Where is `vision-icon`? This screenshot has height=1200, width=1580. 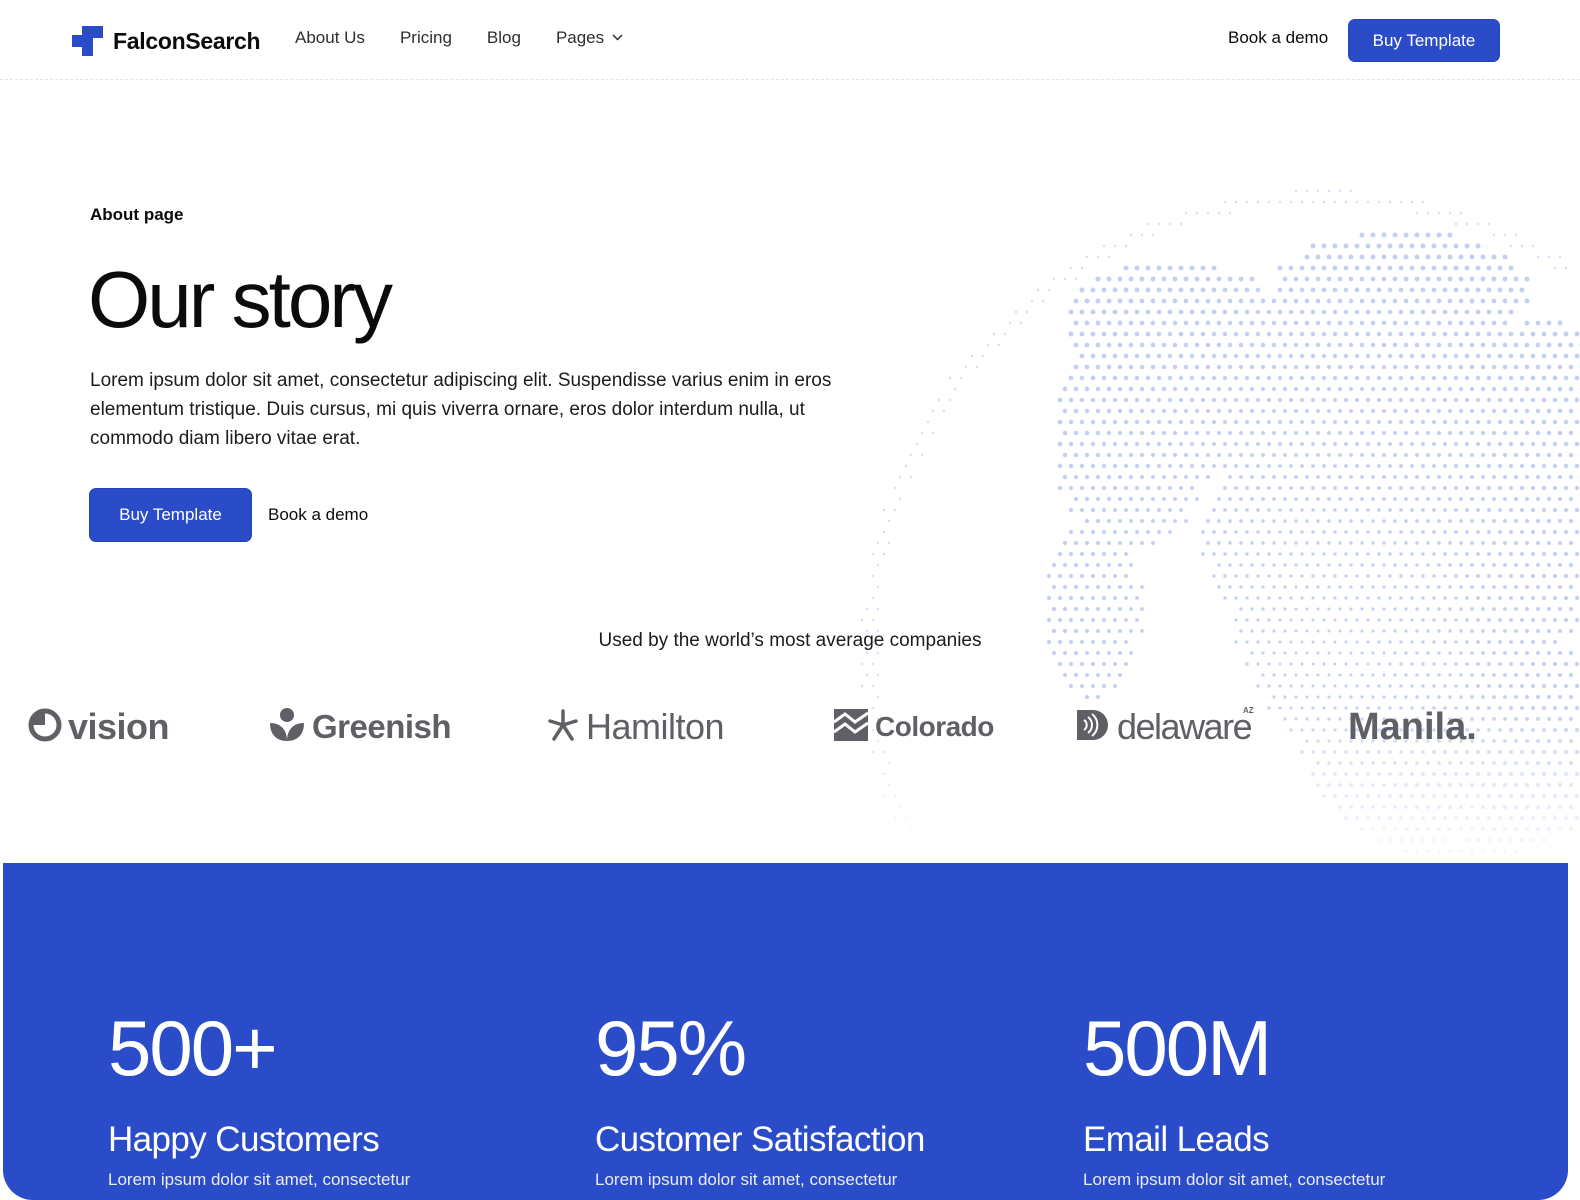
vision-icon is located at coordinates (45, 727).